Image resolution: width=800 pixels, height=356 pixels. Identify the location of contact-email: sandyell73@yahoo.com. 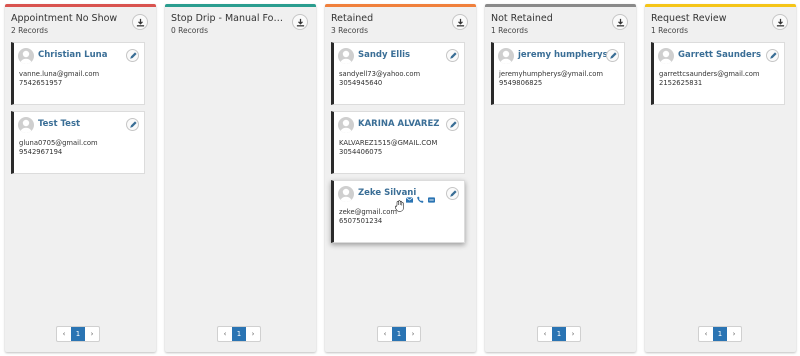
(380, 74).